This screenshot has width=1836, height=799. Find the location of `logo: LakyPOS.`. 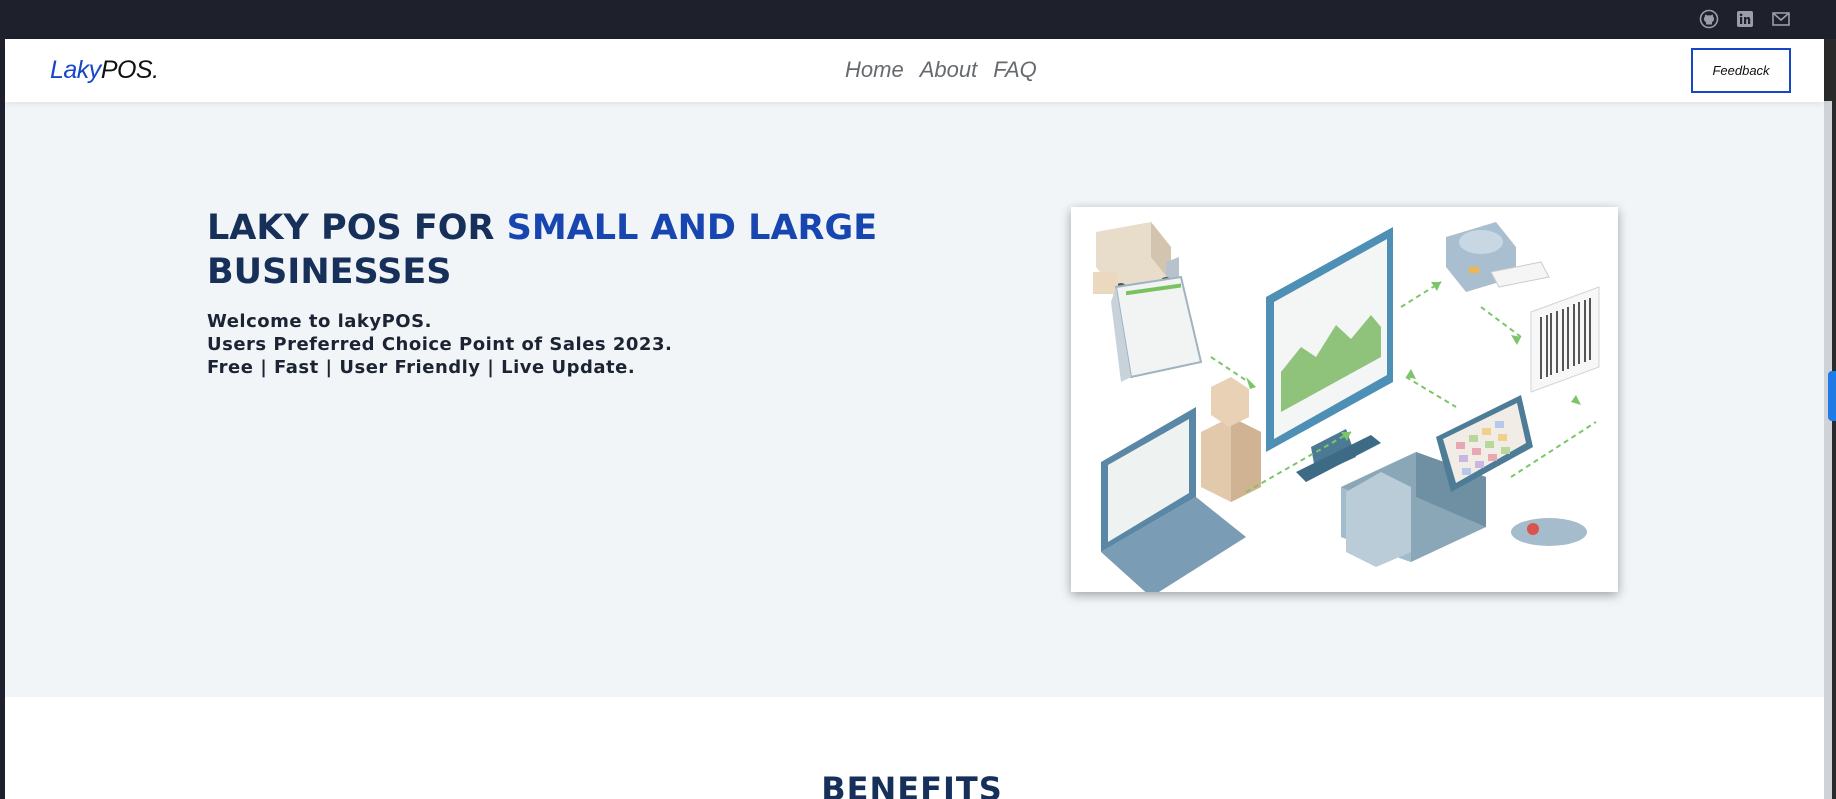

logo: LakyPOS. is located at coordinates (104, 70).